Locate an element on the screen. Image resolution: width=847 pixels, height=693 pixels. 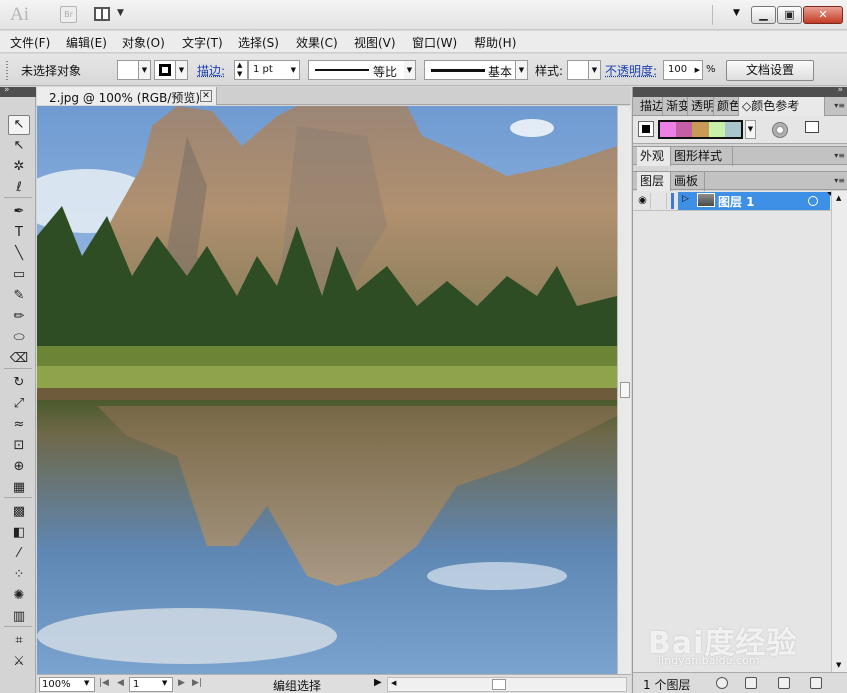
eraser-tool-icon: ⌫ is located at coordinates (19, 359).